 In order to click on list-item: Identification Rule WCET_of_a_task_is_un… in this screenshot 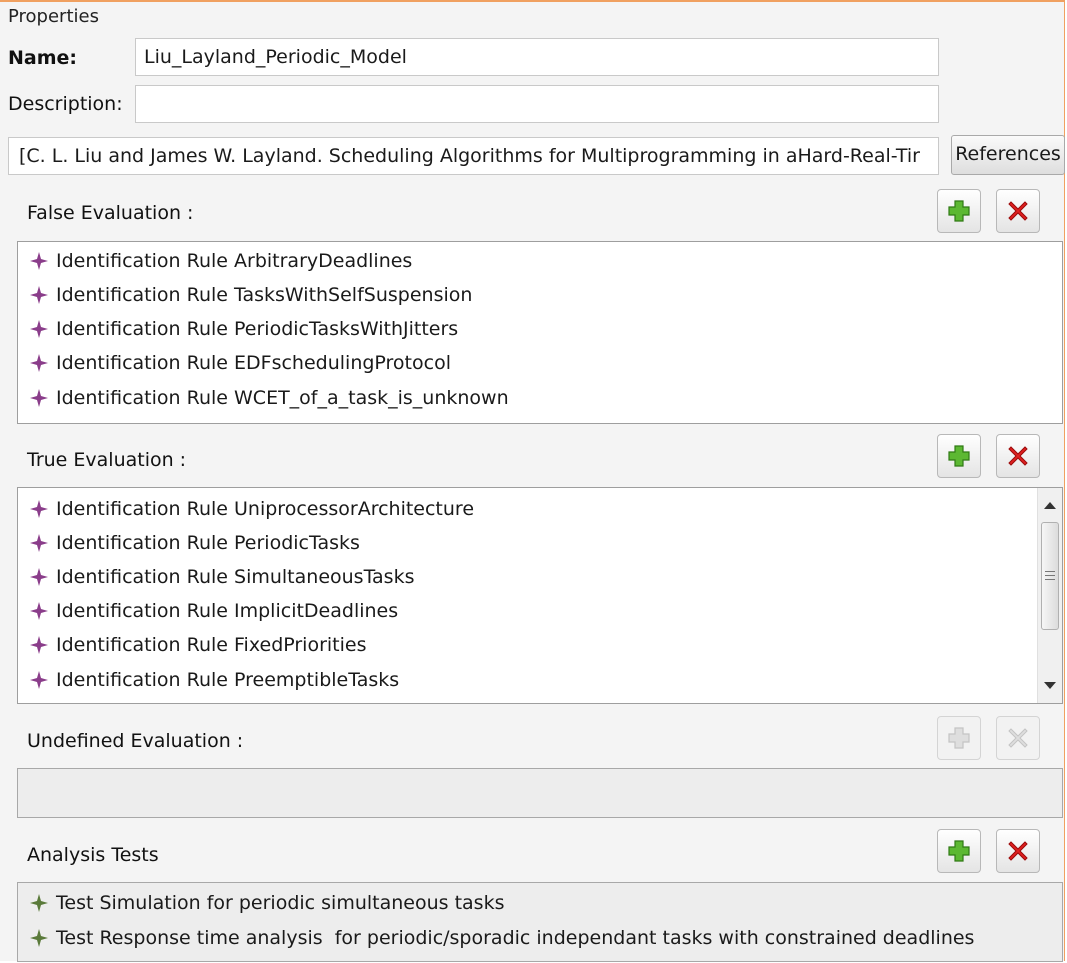, I will do `click(269, 398)`.